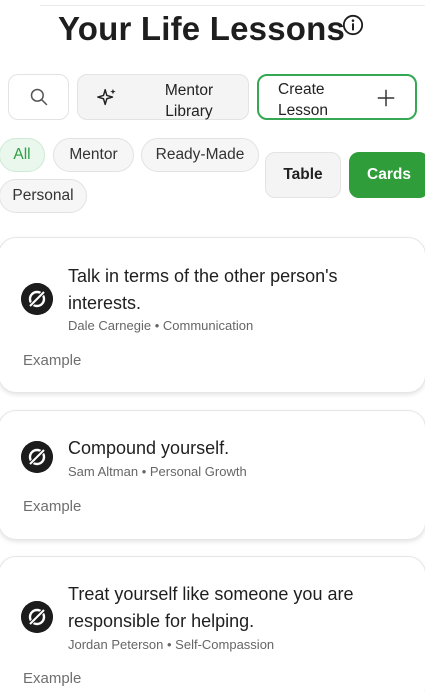 Image resolution: width=425 pixels, height=692 pixels. I want to click on filter-chip-mentor: Mentor, so click(93, 155).